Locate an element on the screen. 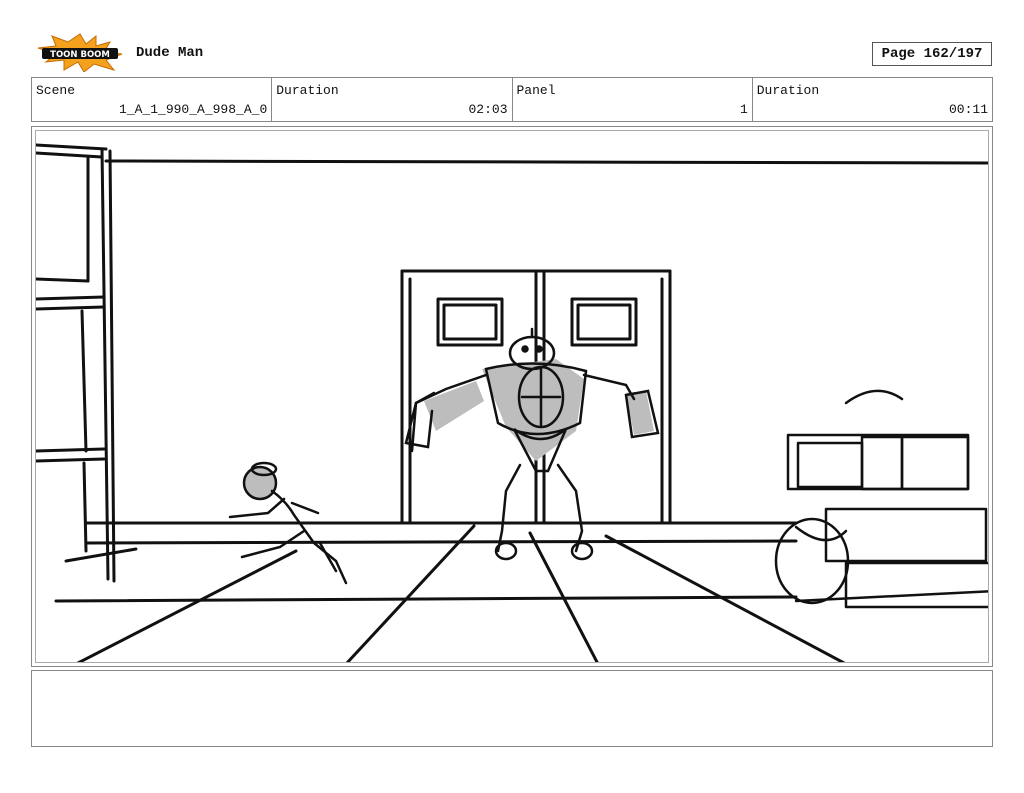 The height and width of the screenshot is (793, 1024). panel-duration-label: Duration is located at coordinates (788, 90).